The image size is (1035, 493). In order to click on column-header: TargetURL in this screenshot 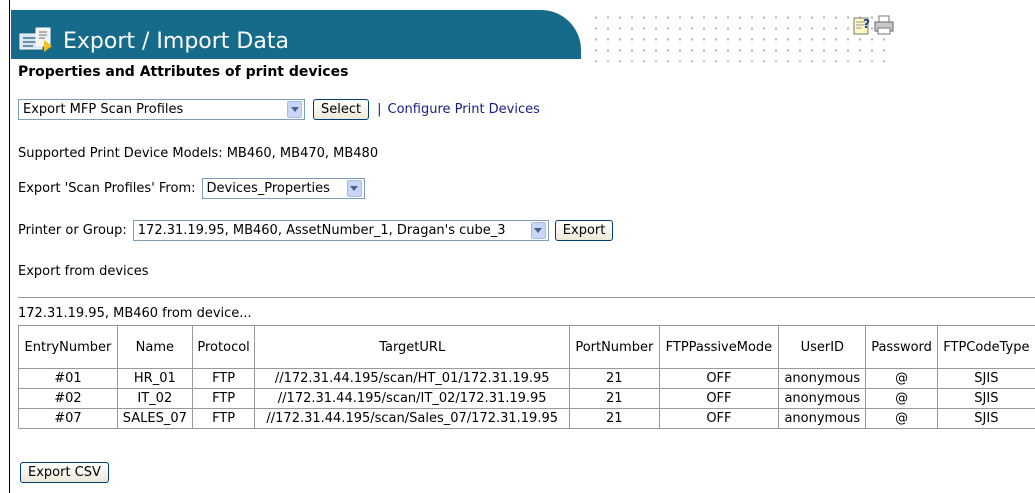, I will do `click(412, 347)`.